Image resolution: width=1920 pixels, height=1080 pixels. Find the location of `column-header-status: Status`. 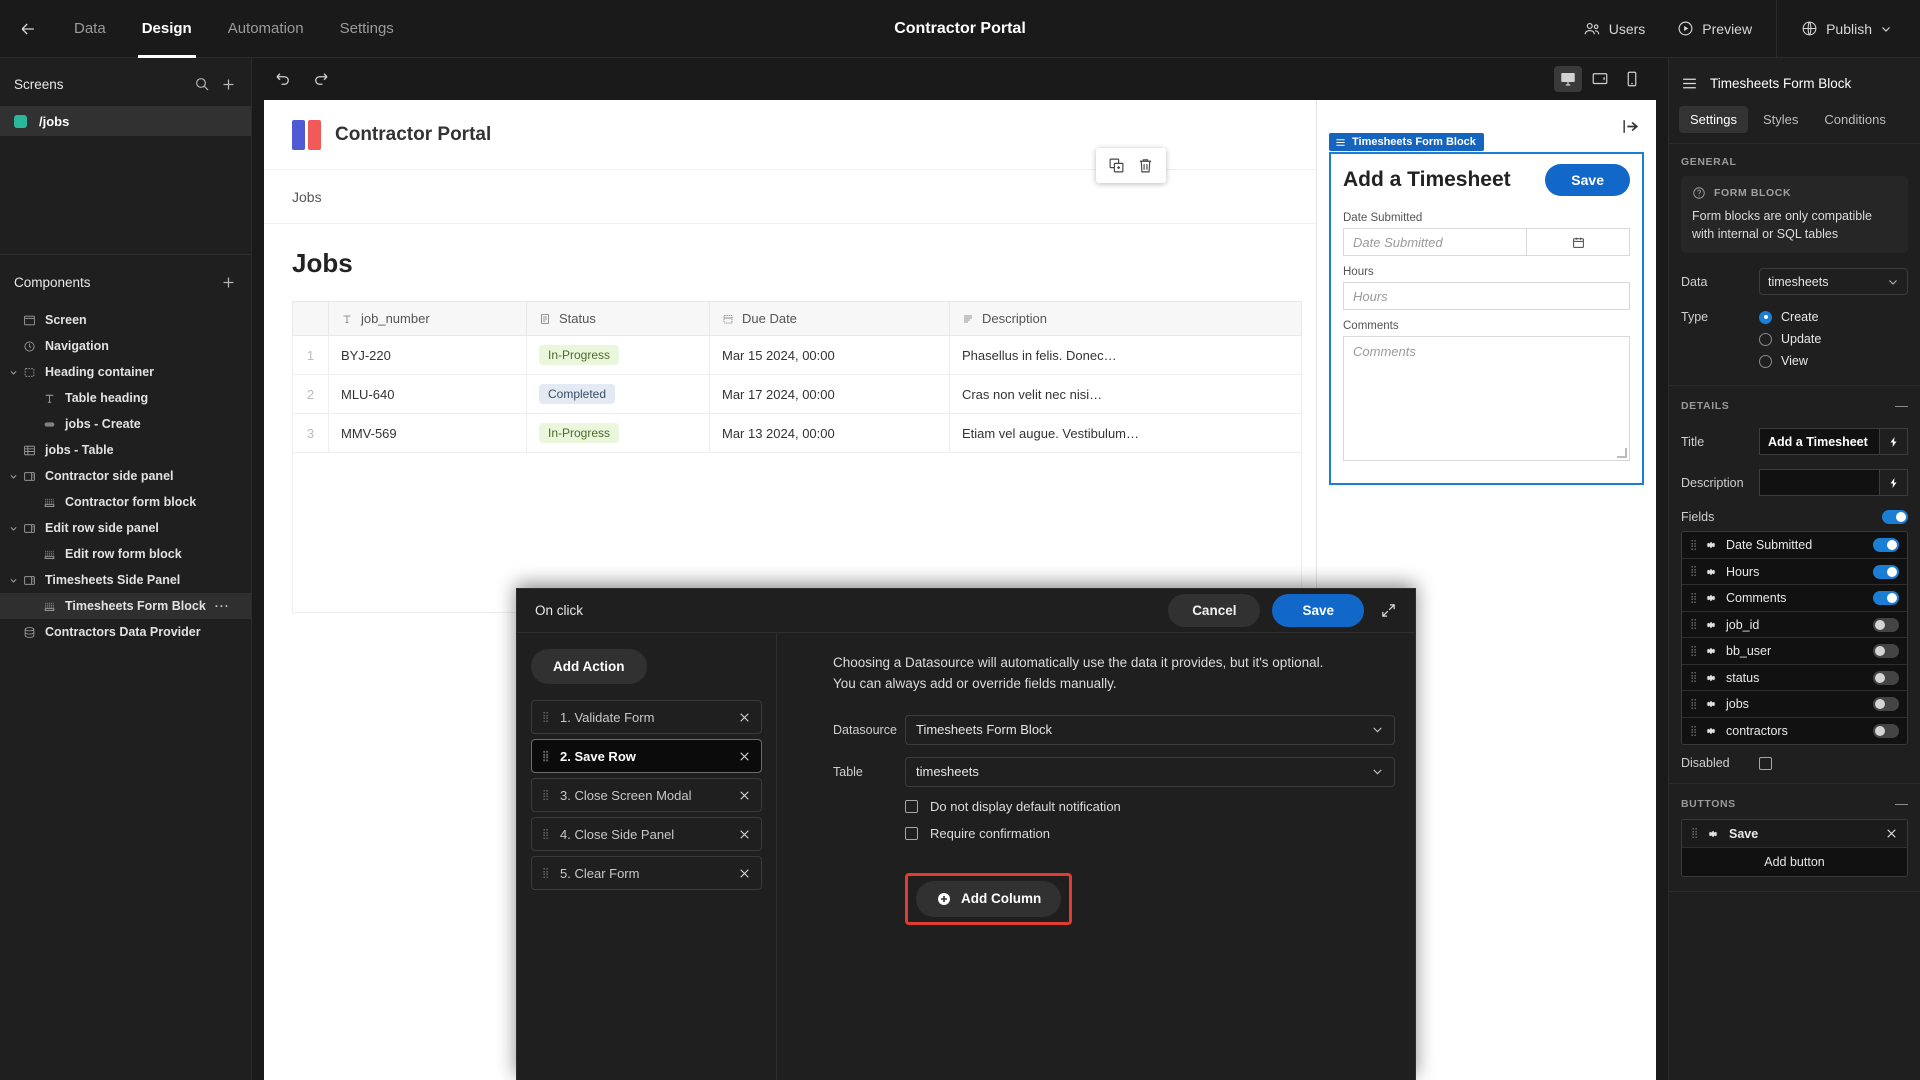

column-header-status: Status is located at coordinates (618, 318).